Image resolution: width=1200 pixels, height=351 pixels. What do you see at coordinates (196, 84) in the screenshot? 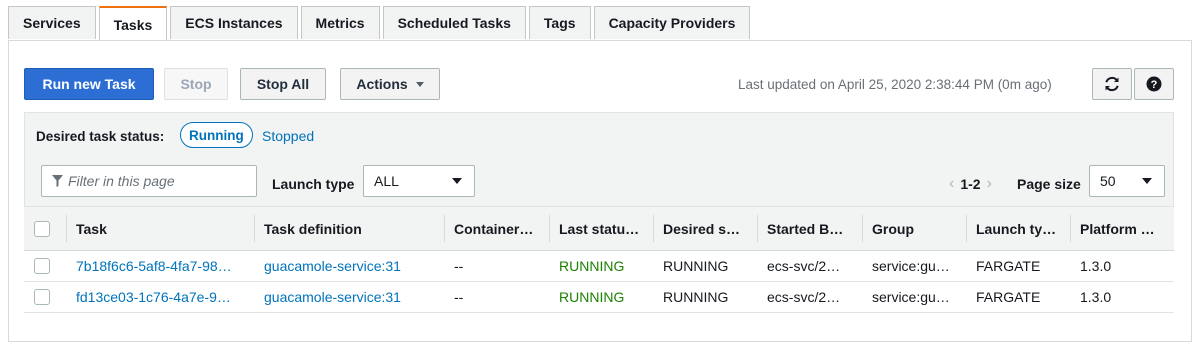
I see `stop-button: Stop` at bounding box center [196, 84].